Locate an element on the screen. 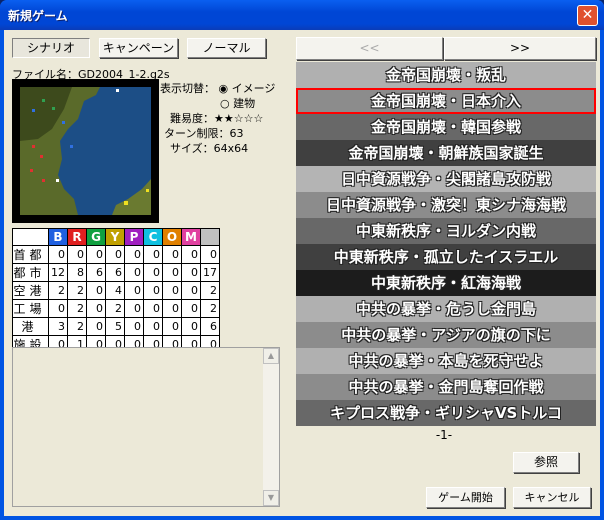  player-header: B is located at coordinates (58, 237).